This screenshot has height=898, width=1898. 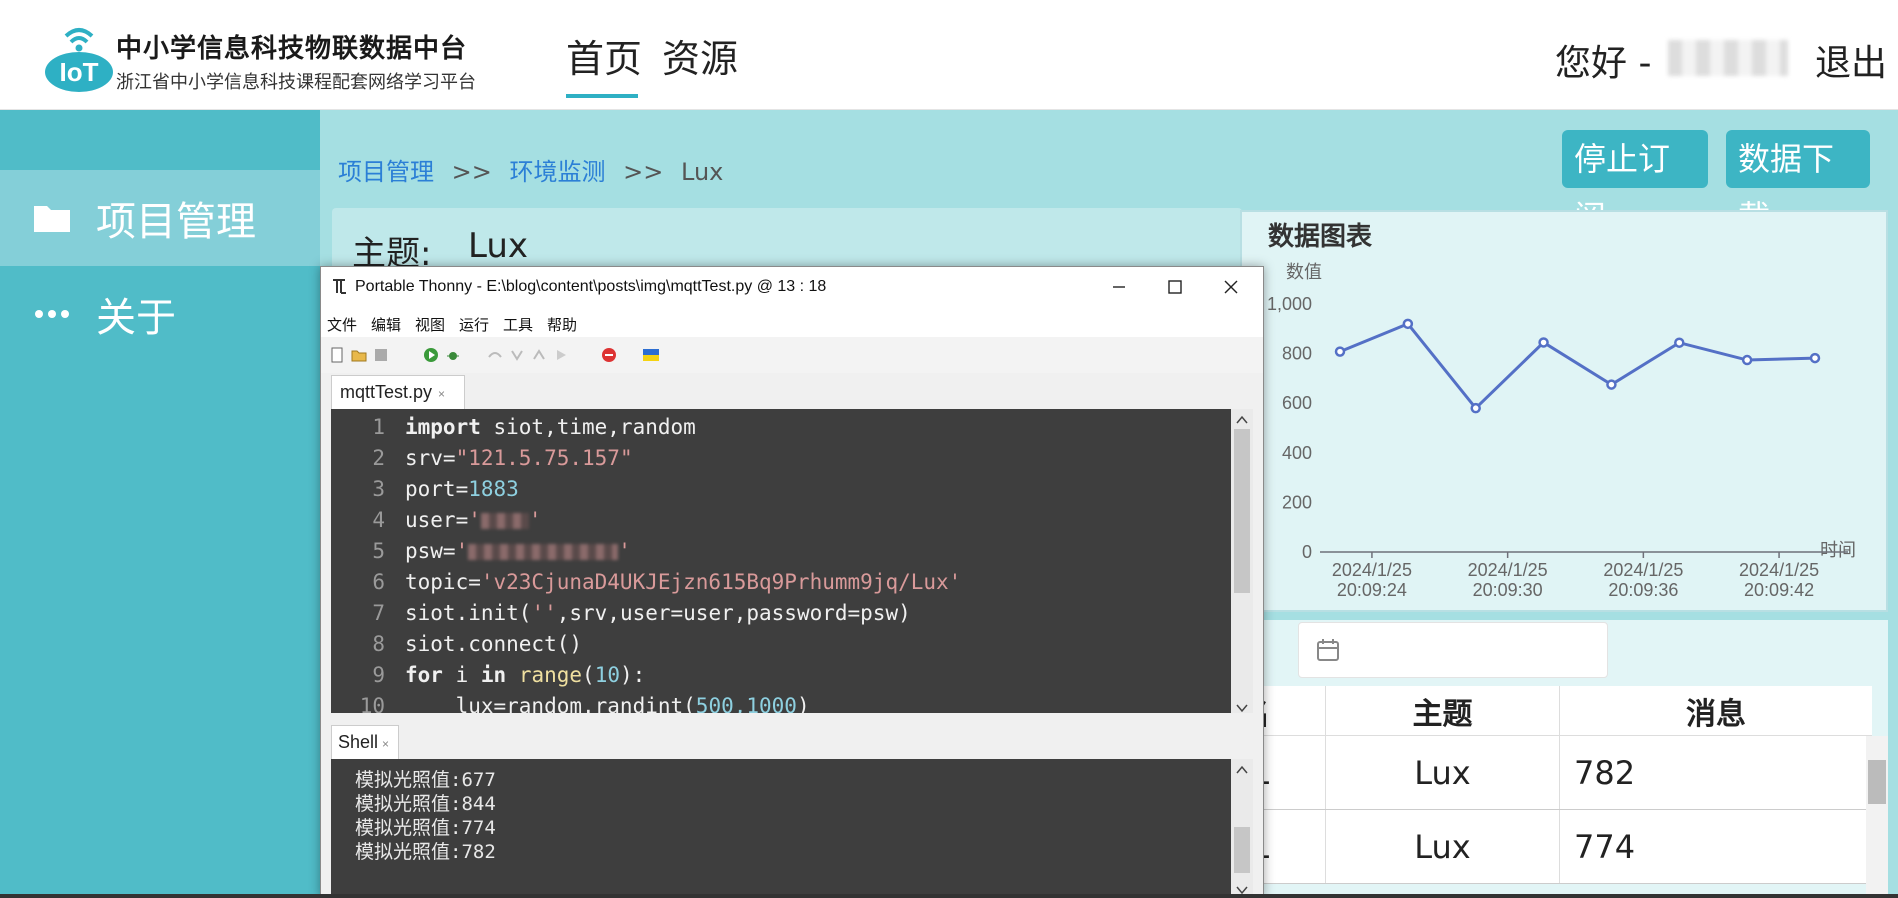 What do you see at coordinates (561, 355) in the screenshot?
I see `resume-icon` at bounding box center [561, 355].